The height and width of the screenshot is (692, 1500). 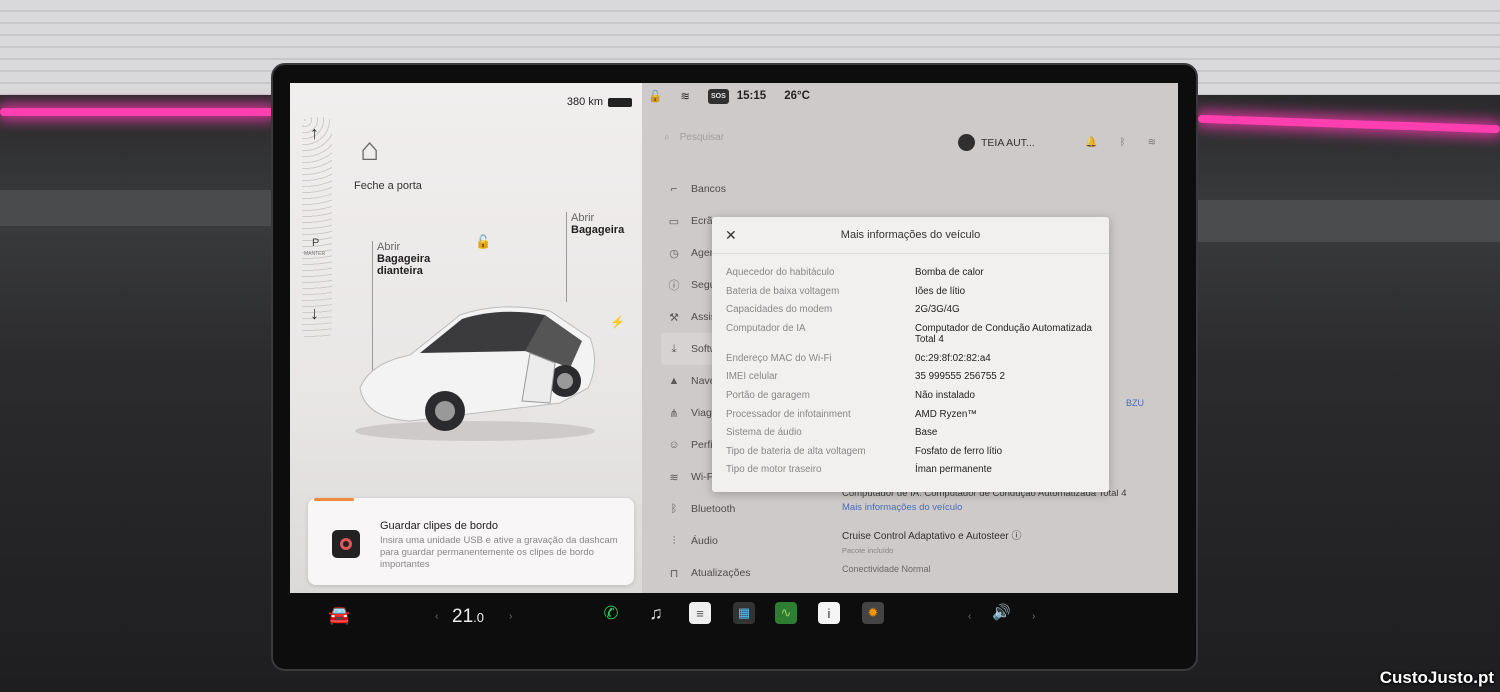 I want to click on spec-row: Capacidades do modem 2G/3G/4G, so click(x=911, y=310).